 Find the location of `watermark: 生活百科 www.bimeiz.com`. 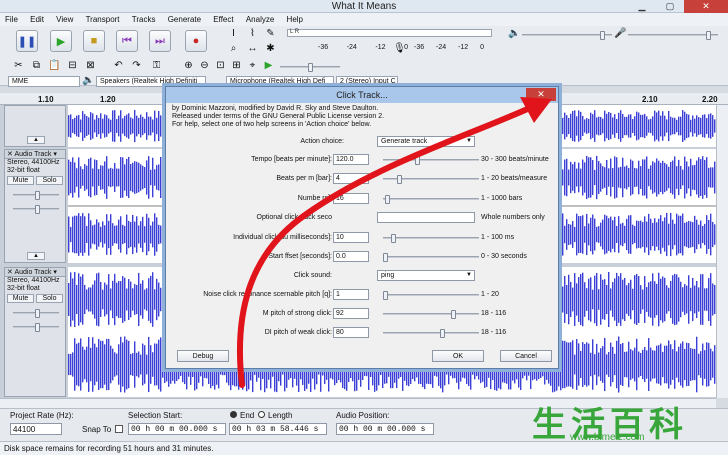

watermark: 生活百科 www.bimeiz.com is located at coordinates (627, 422).